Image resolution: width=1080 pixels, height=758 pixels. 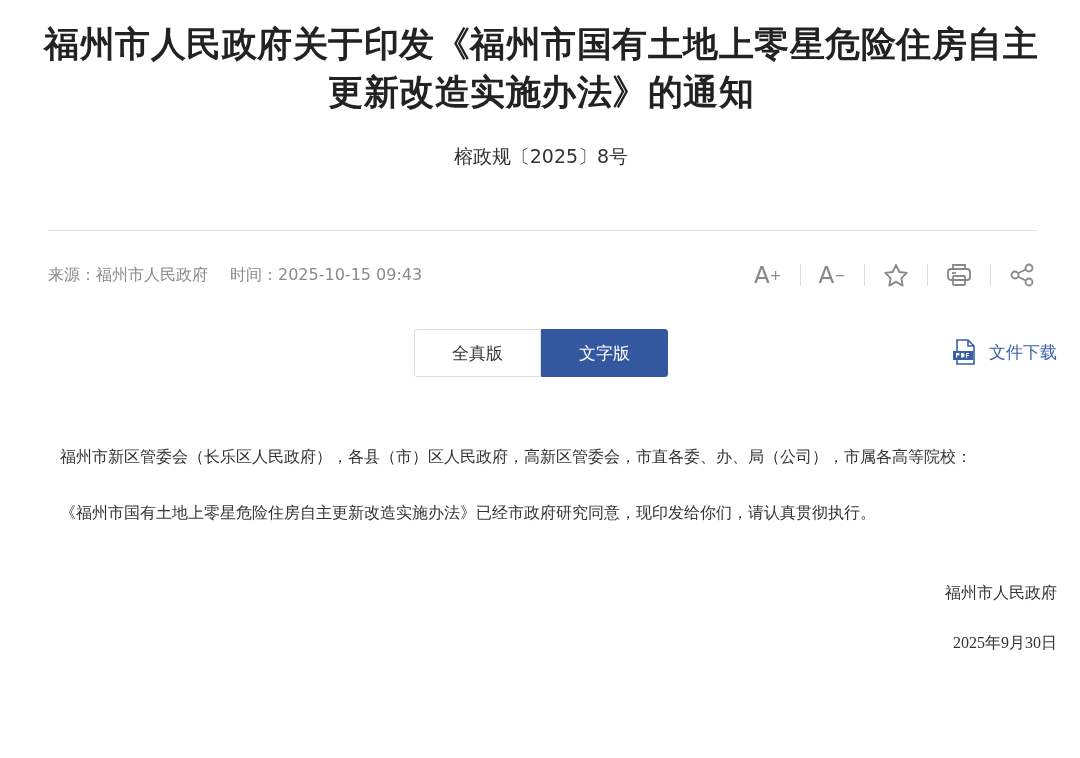 What do you see at coordinates (1004, 643) in the screenshot?
I see `signature-date: 2025年9月30日` at bounding box center [1004, 643].